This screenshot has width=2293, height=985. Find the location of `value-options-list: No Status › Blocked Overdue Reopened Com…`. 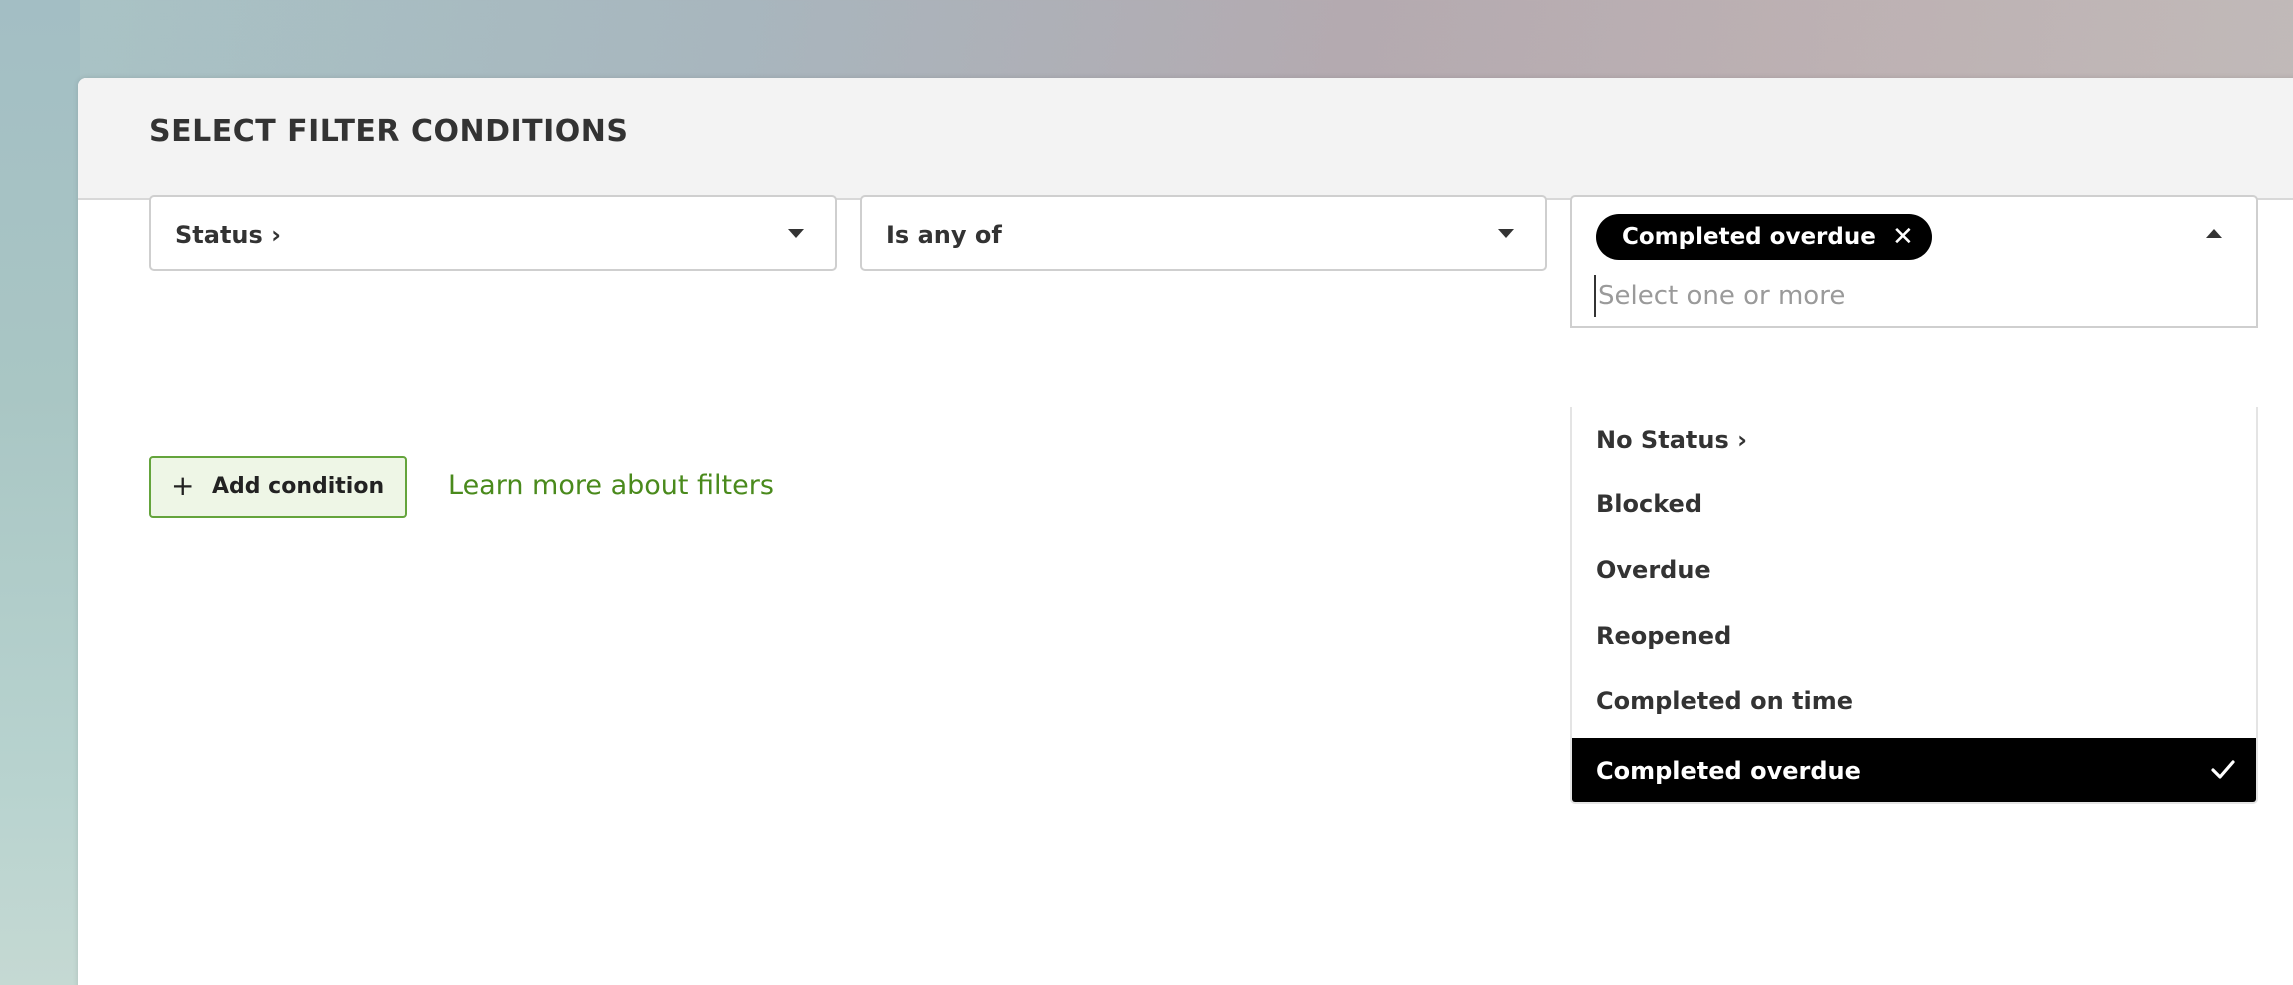

value-options-list: No Status › Blocked Overdue Reopened Com… is located at coordinates (1914, 605).